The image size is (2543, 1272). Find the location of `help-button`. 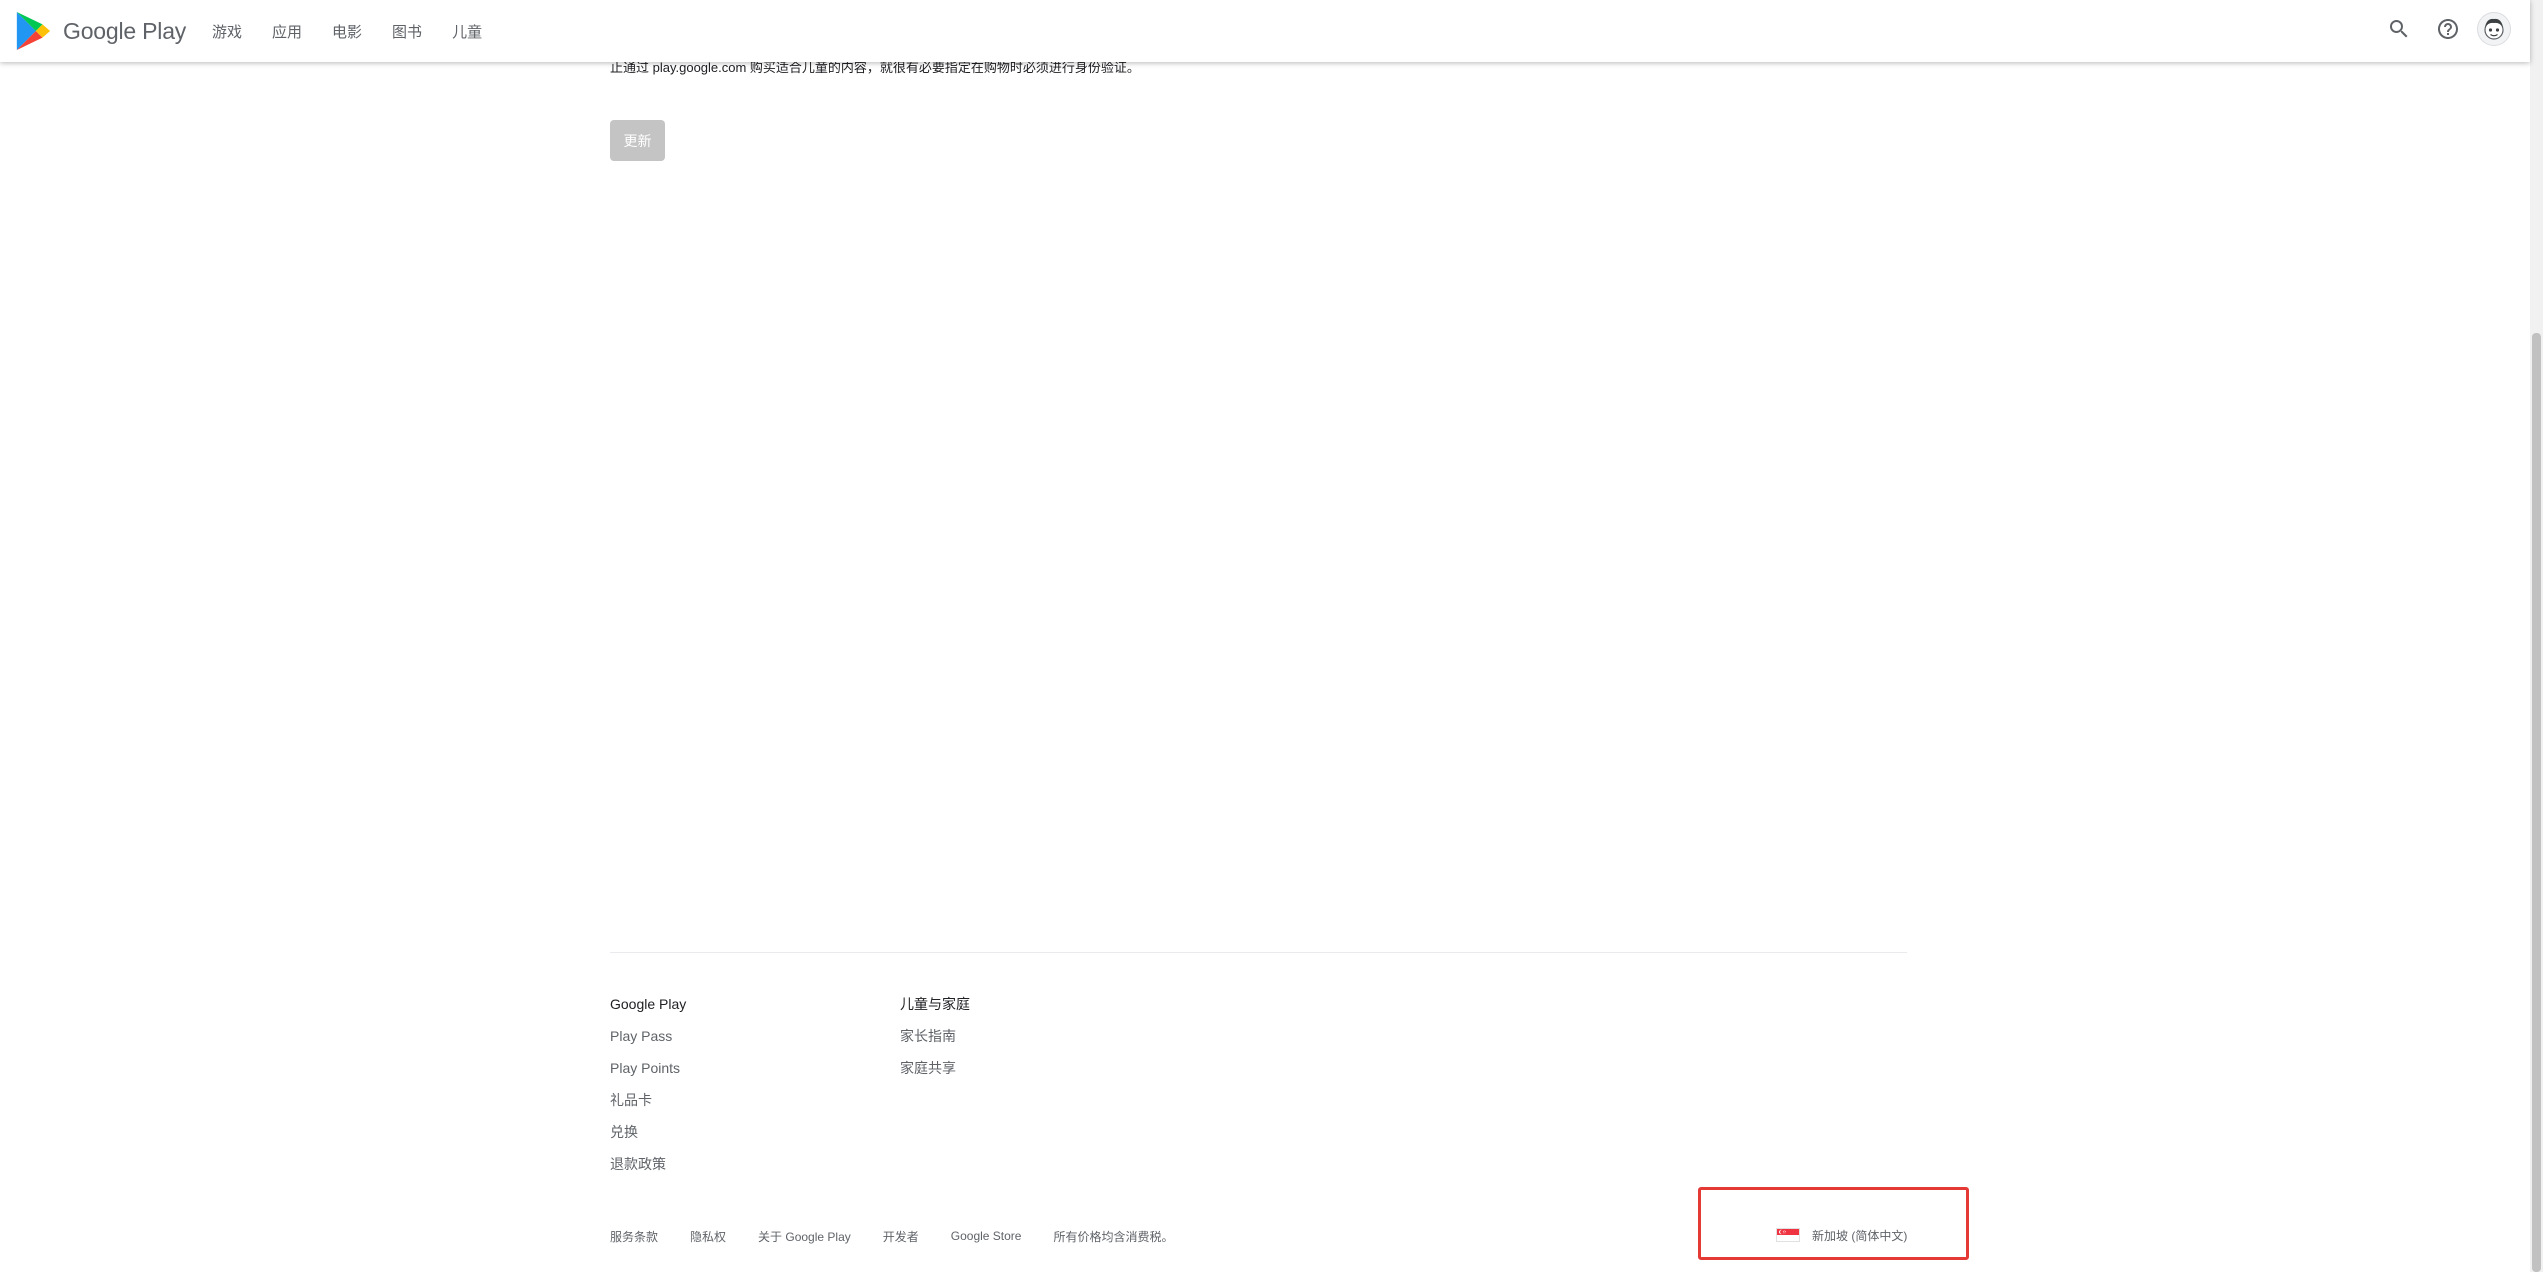

help-button is located at coordinates (2448, 29).